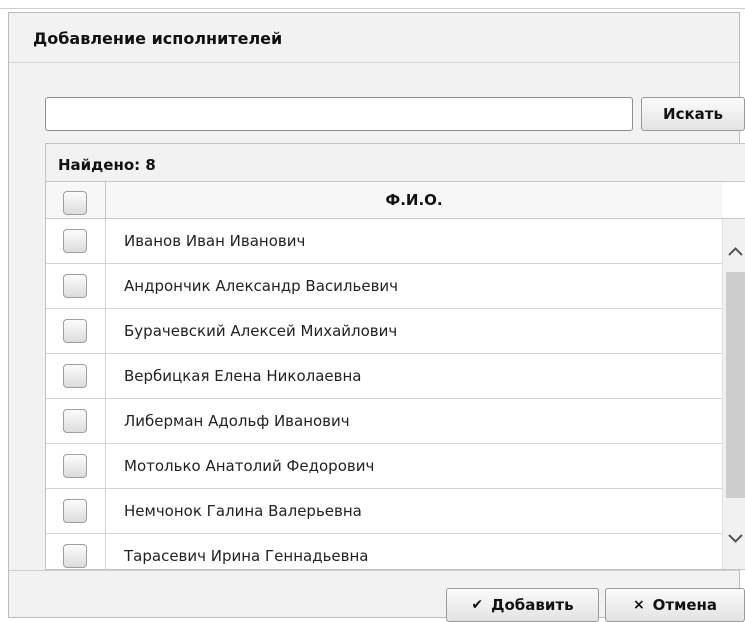 This screenshot has height=622, width=745. I want to click on background-page-strip, so click(372, 4).